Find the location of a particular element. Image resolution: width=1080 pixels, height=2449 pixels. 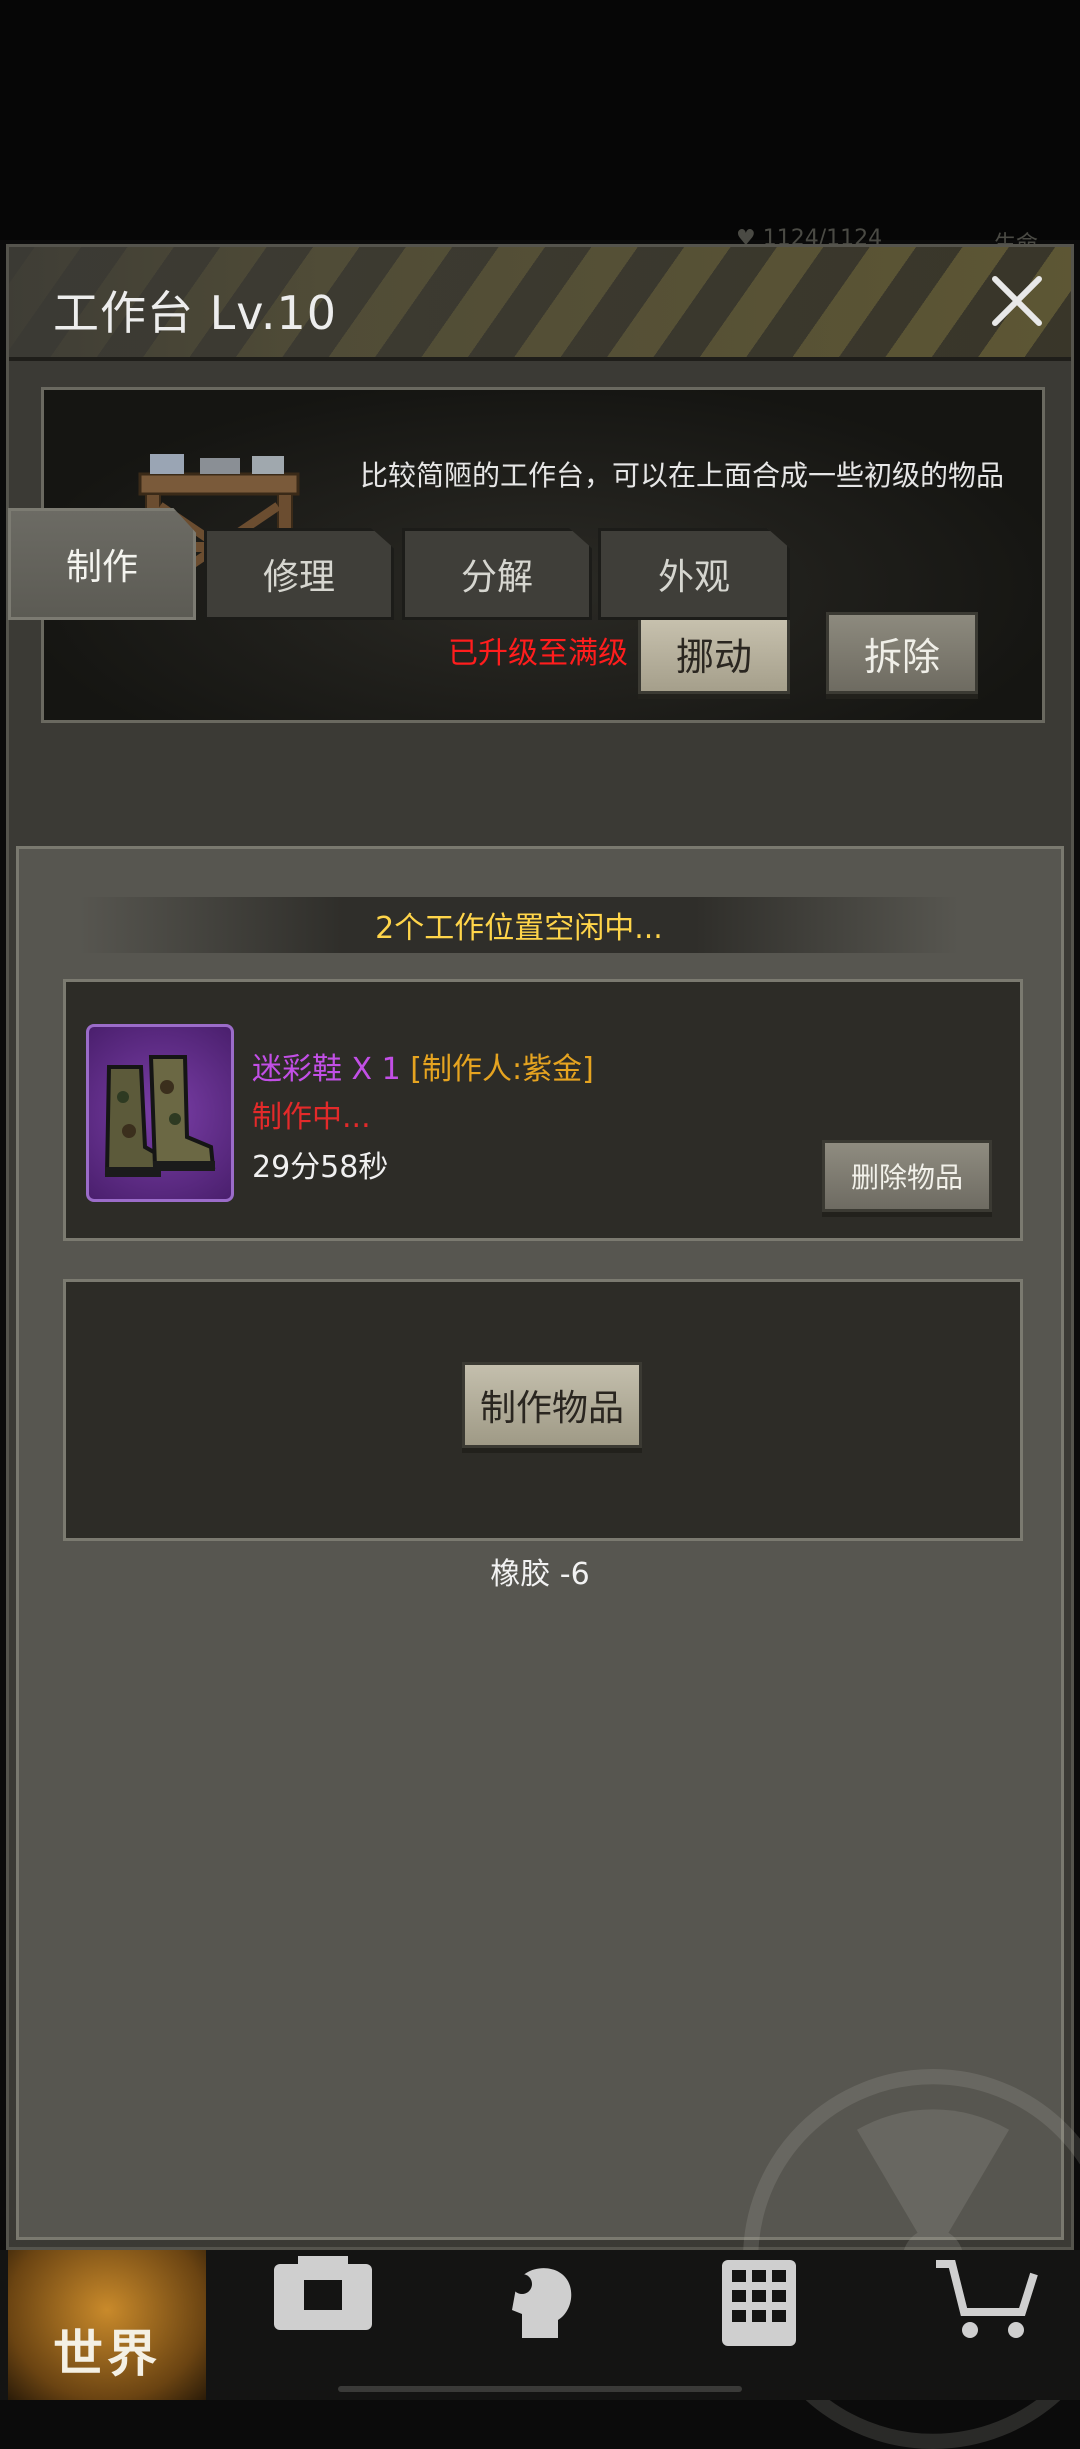

building-icon is located at coordinates (759, 2302).